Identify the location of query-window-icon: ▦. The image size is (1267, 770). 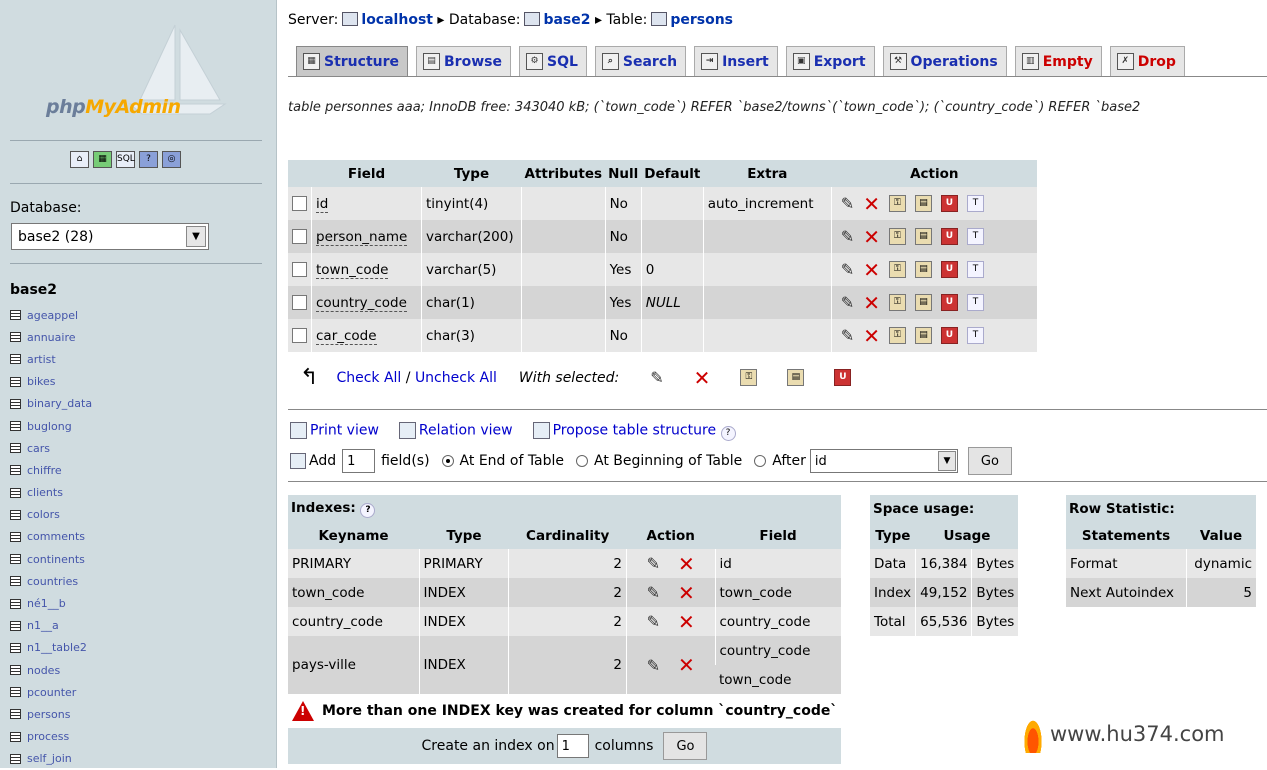
(102, 159).